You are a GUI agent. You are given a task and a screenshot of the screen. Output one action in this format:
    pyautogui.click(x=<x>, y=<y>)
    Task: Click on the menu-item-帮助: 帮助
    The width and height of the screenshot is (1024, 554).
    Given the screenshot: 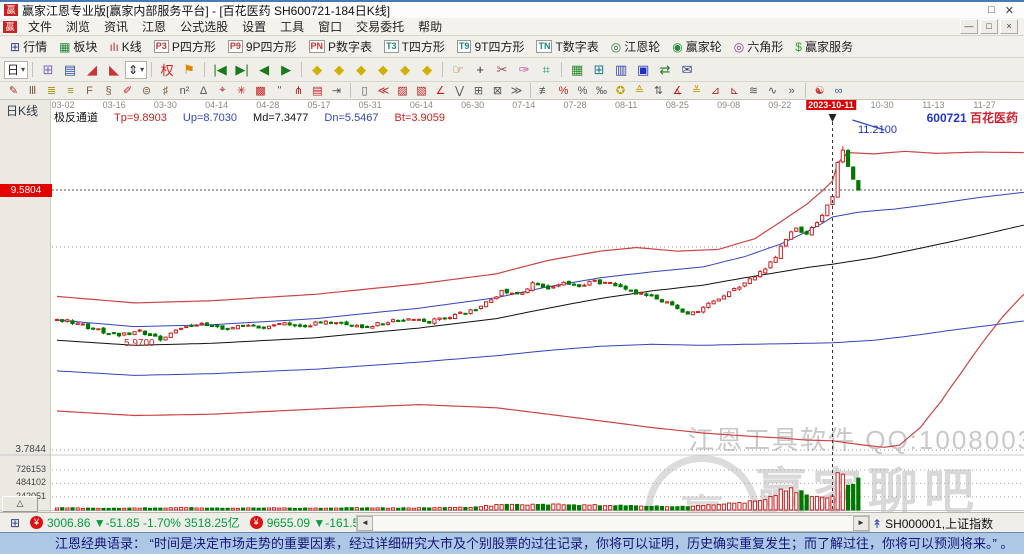 What is the action you would take?
    pyautogui.click(x=430, y=27)
    